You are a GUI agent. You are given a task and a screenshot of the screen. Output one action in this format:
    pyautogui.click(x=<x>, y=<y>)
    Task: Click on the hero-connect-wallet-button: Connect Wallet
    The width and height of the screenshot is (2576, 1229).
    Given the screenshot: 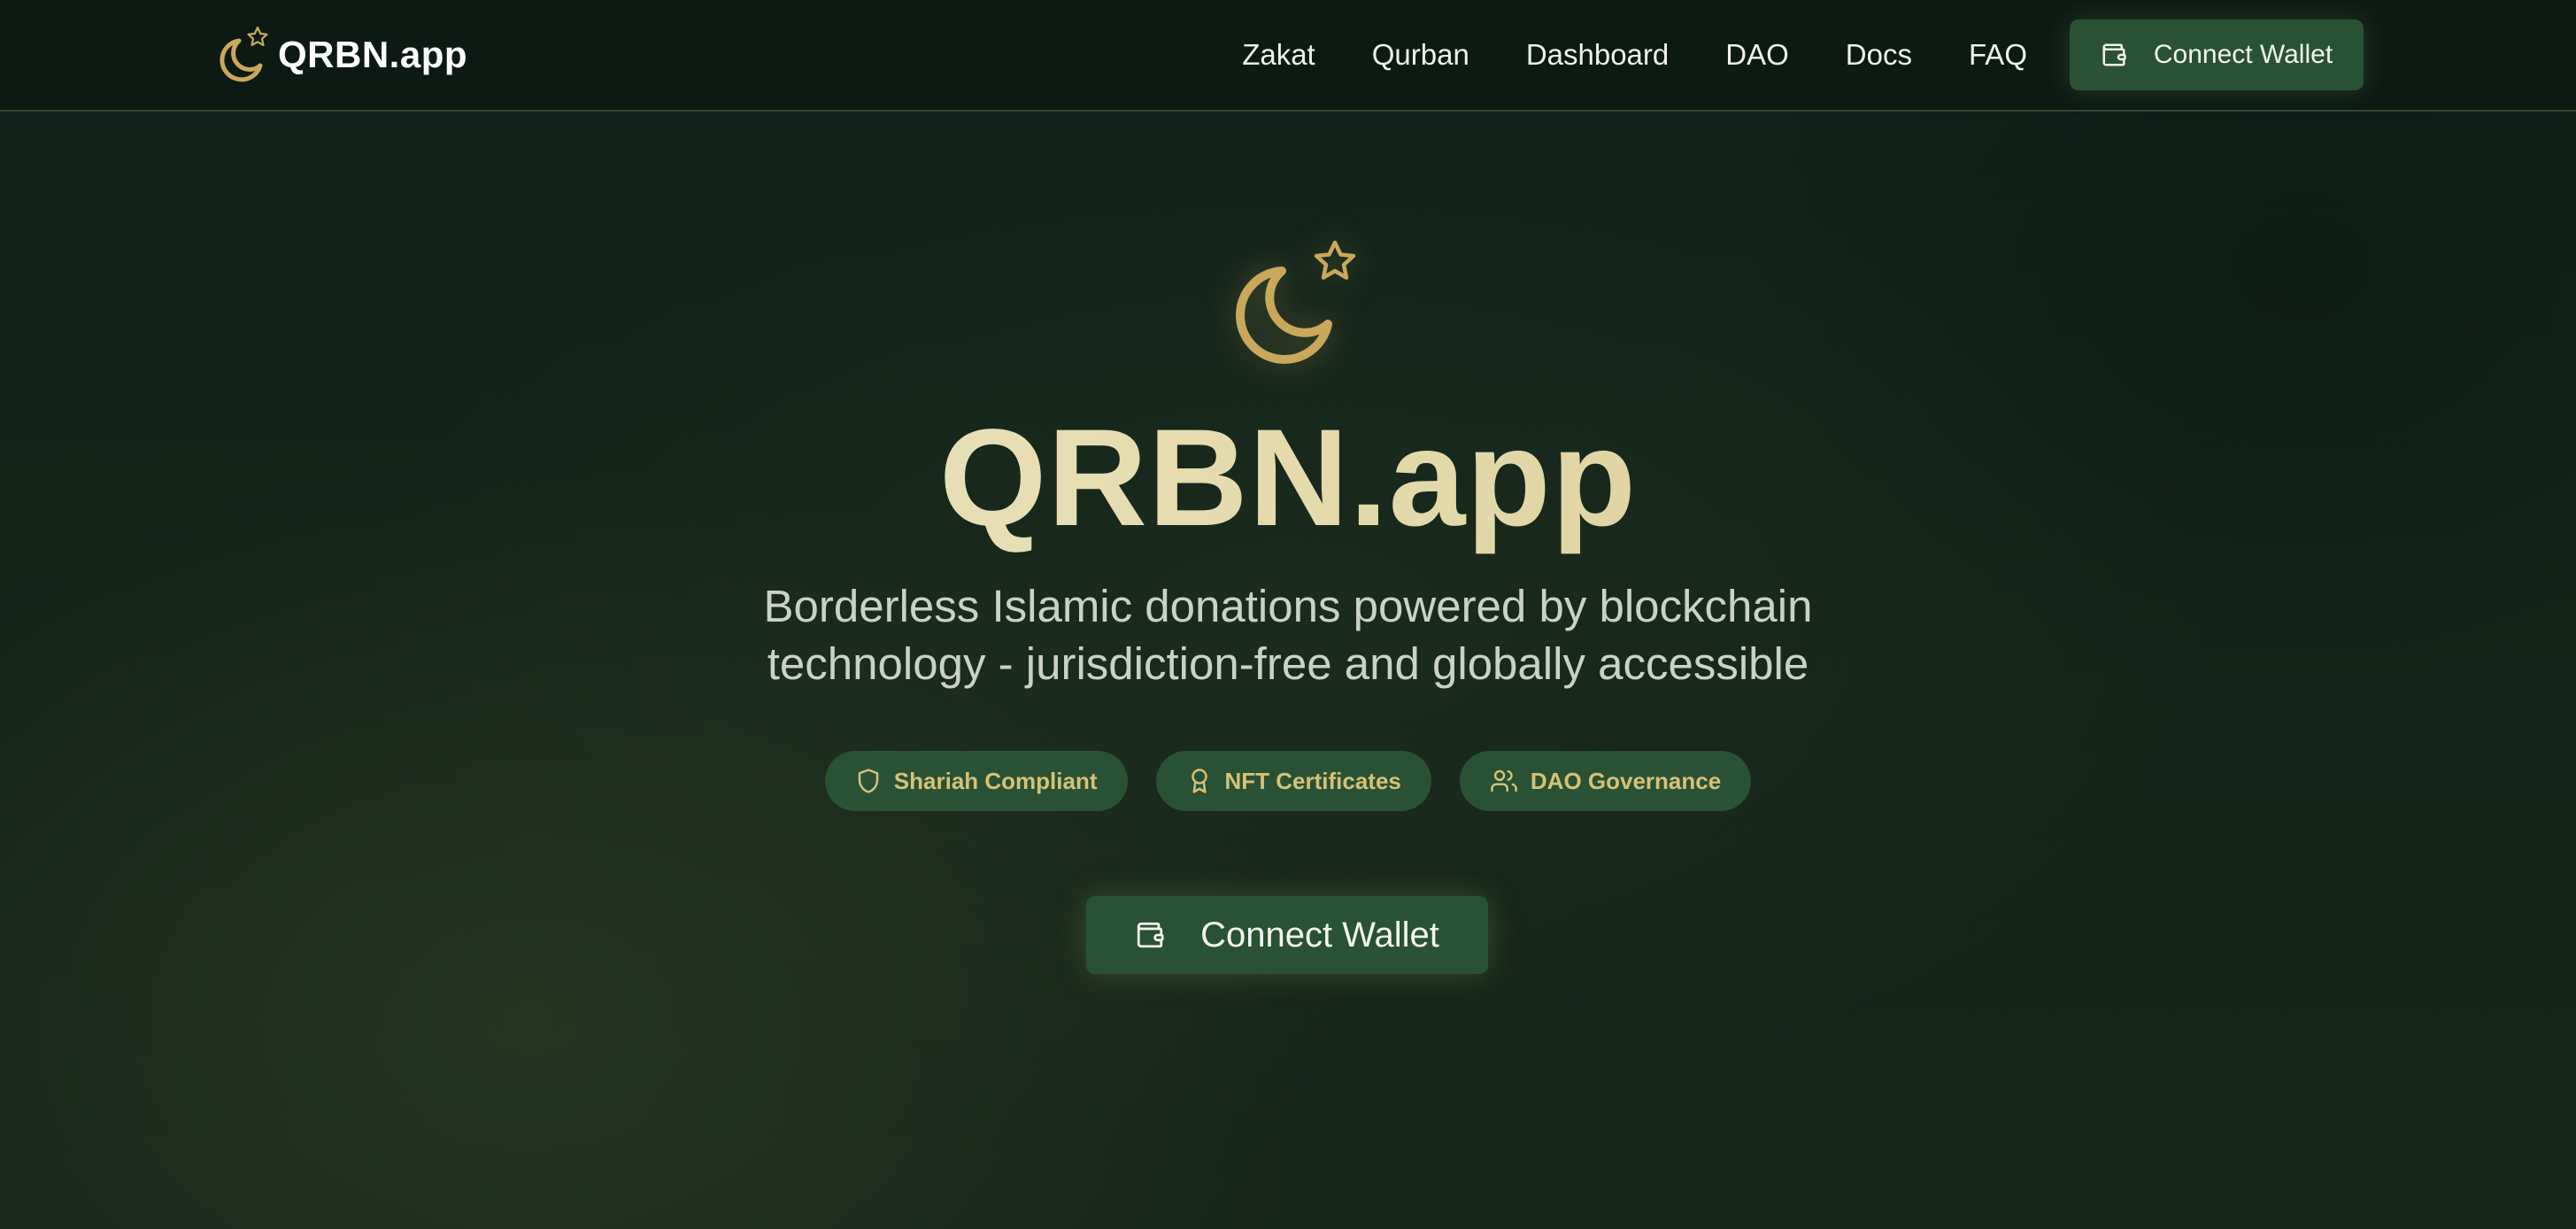 What is the action you would take?
    pyautogui.click(x=1287, y=935)
    